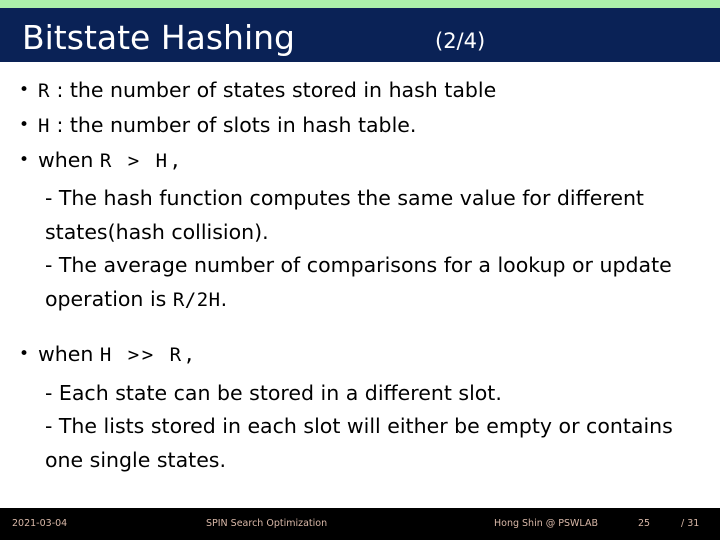 The image size is (720, 540). I want to click on footer-page-total: / 31, so click(690, 523).